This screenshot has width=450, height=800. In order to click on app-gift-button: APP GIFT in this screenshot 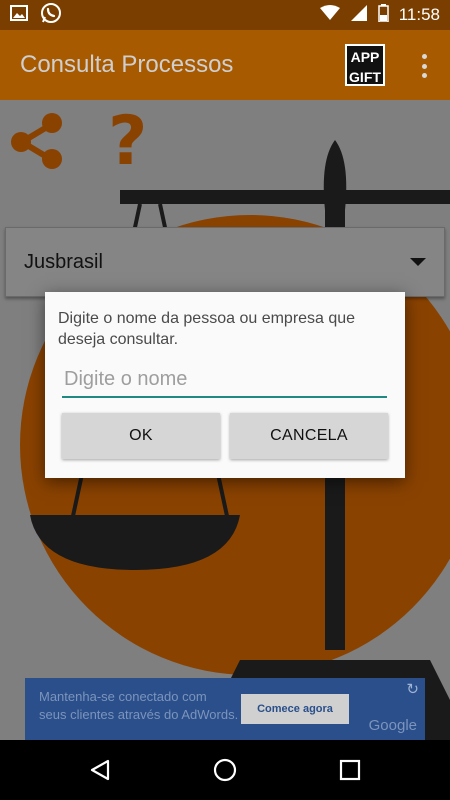, I will do `click(365, 65)`.